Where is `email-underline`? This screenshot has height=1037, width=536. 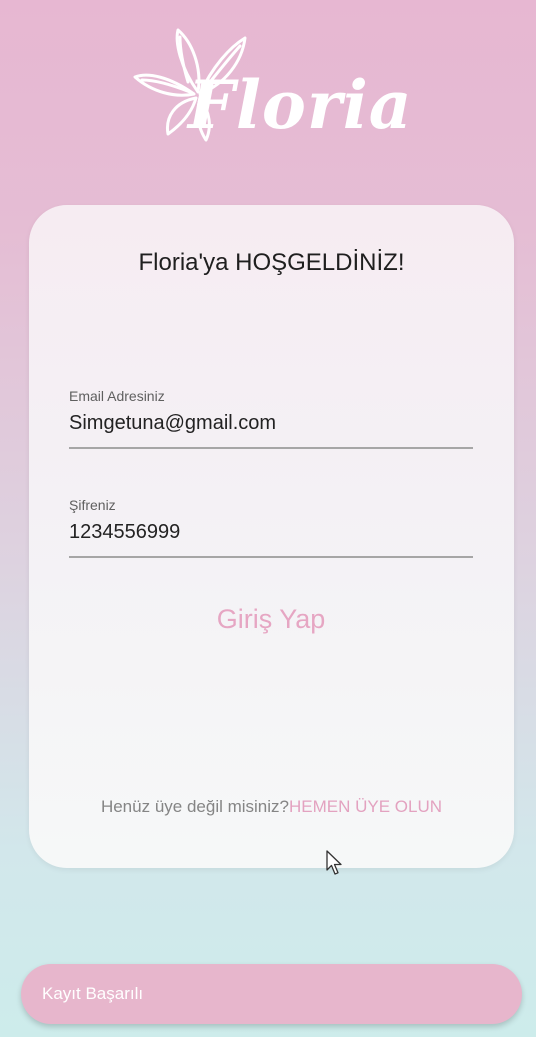
email-underline is located at coordinates (271, 448).